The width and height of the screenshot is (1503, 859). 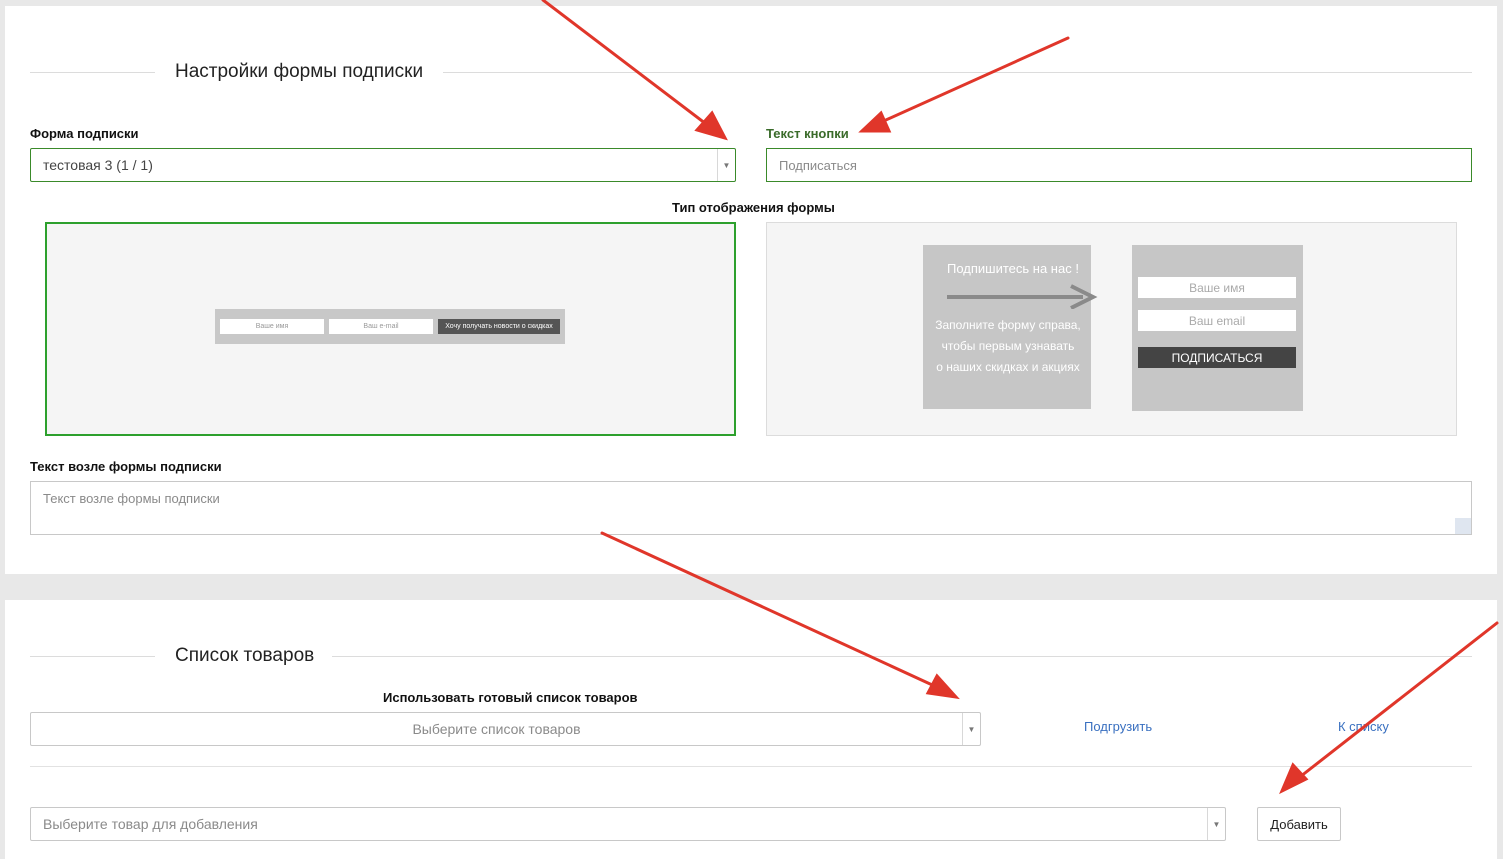 I want to click on block-name-field: Ваше имя, so click(x=1217, y=287).